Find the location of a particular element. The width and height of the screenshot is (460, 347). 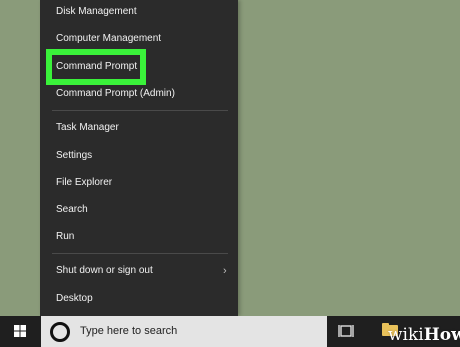

cortana-circle-icon is located at coordinates (60, 332).